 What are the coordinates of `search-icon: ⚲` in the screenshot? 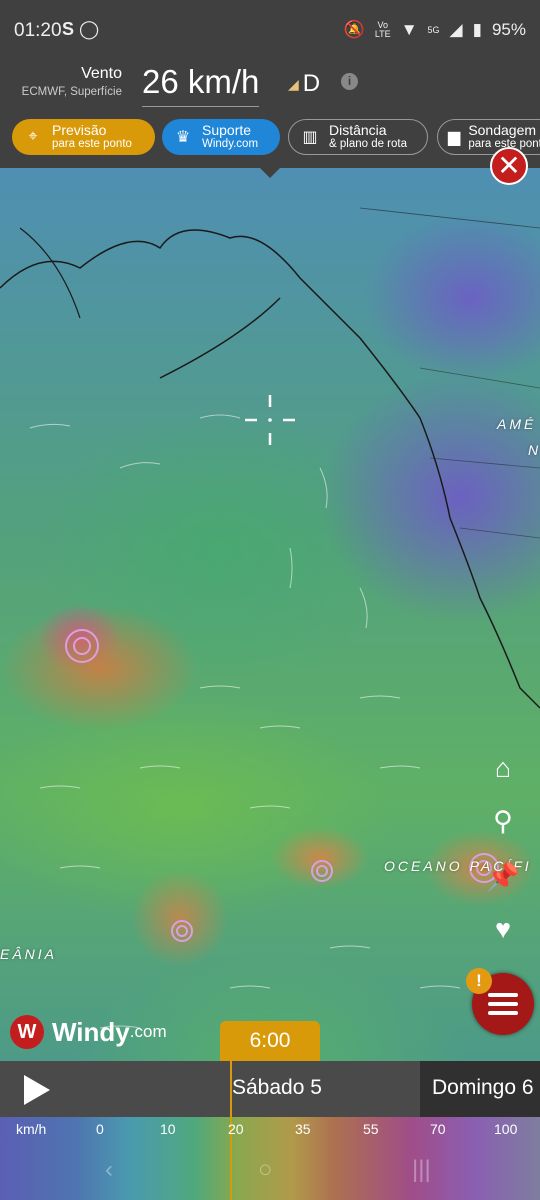 It's located at (503, 821).